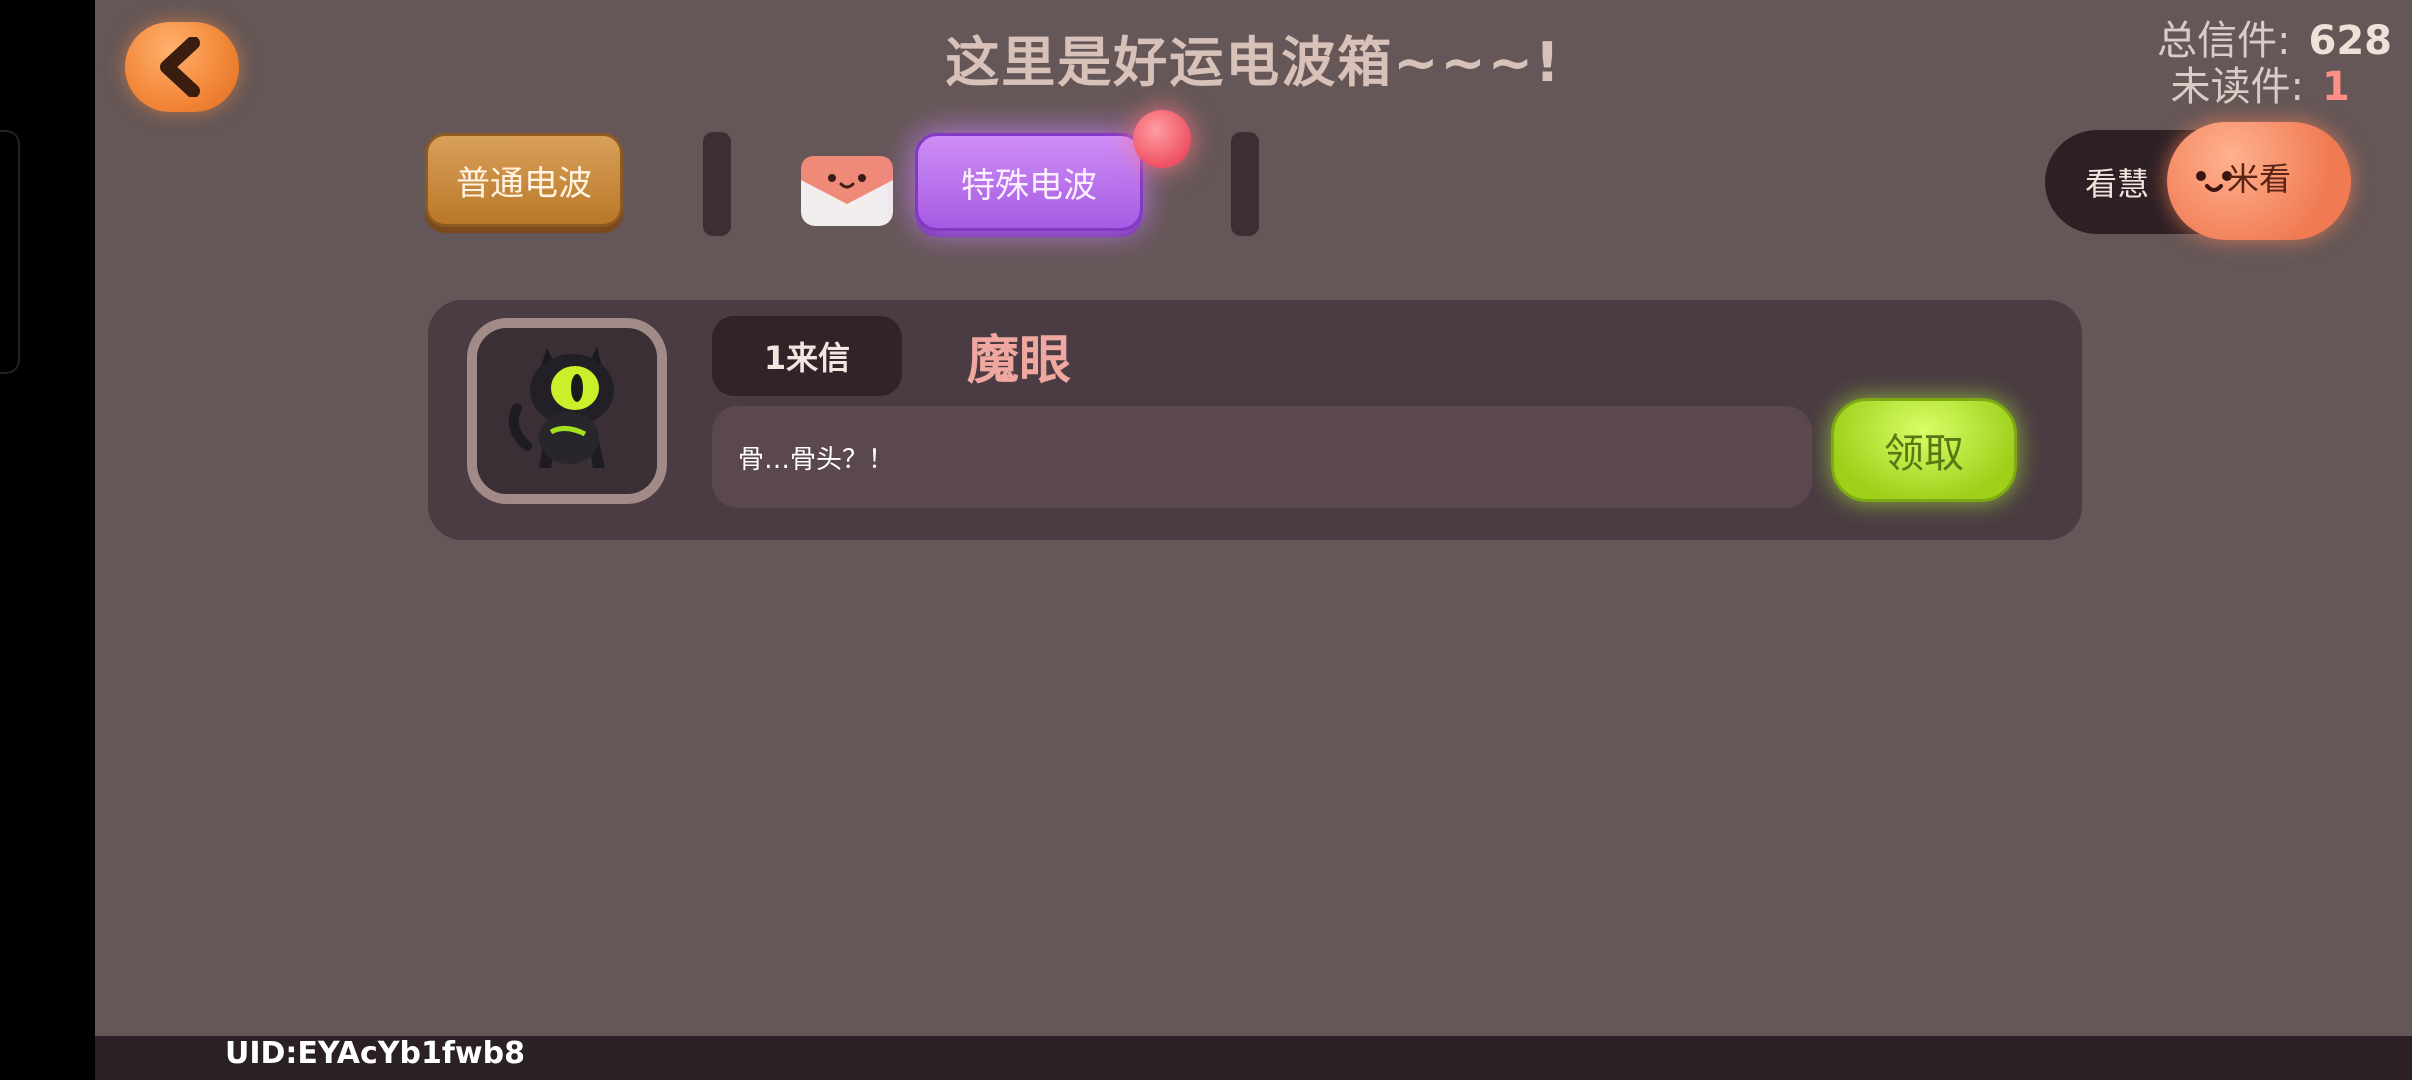 This screenshot has width=2412, height=1080. Describe the element at coordinates (2336, 87) in the screenshot. I see `unread-mail-count: 1` at that location.